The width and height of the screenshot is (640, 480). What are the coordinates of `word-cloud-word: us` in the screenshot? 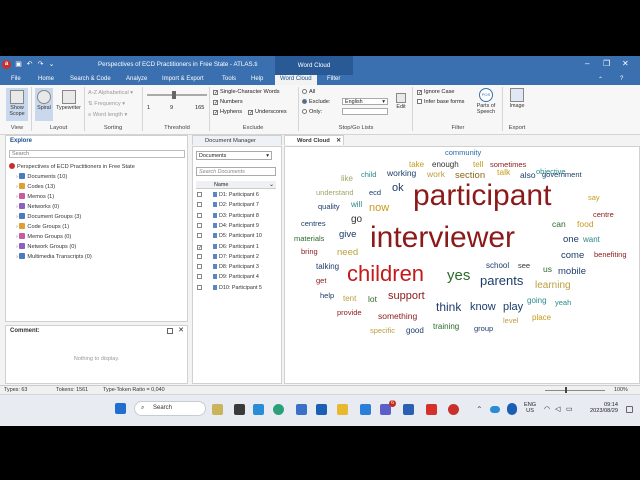 It's located at (547, 269).